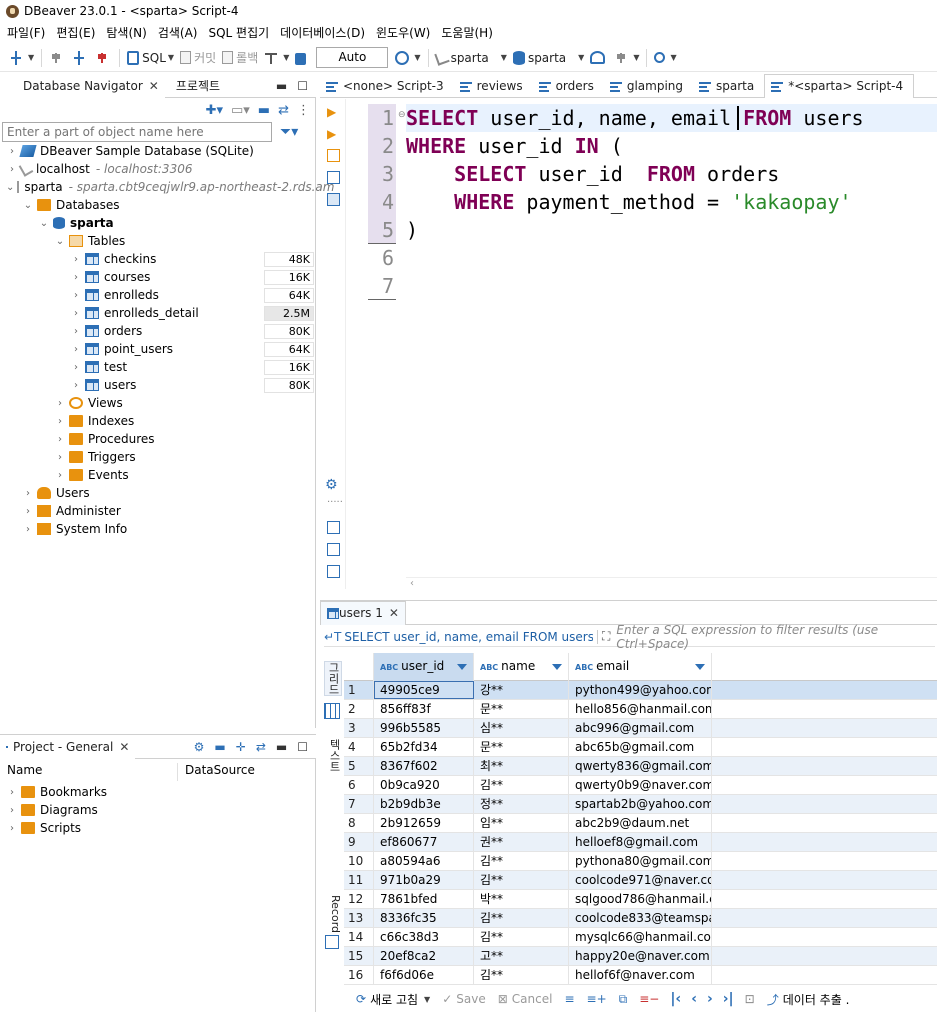 The height and width of the screenshot is (1012, 937). What do you see at coordinates (623, 999) in the screenshot?
I see `copy-row-button: ⧉` at bounding box center [623, 999].